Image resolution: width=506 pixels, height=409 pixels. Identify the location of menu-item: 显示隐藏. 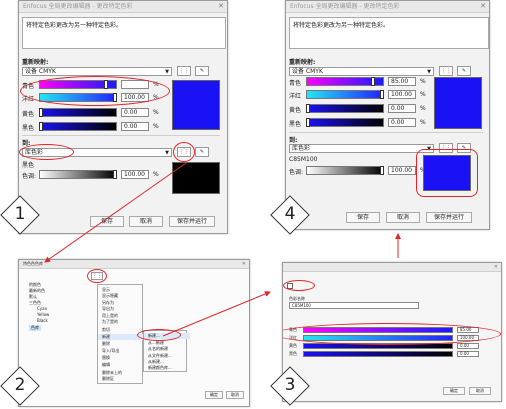
(110, 296).